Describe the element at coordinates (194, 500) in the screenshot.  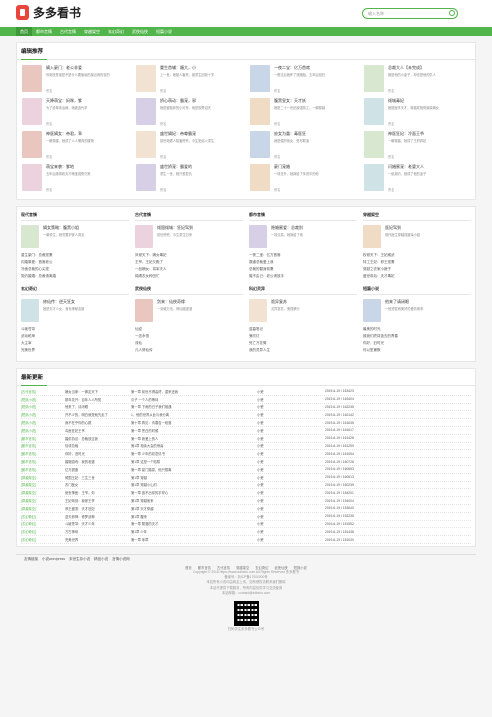
I see `row-chapter: 第1章 穿越而来` at that location.